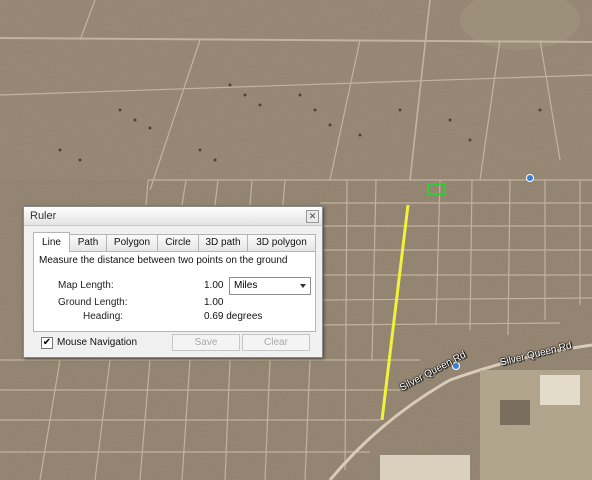  What do you see at coordinates (303, 286) in the screenshot?
I see `chevron-down-icon` at bounding box center [303, 286].